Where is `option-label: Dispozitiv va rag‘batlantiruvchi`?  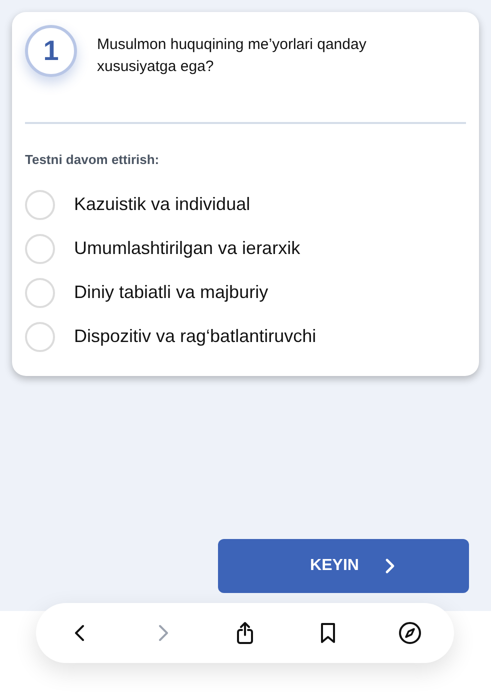
option-label: Dispozitiv va rag‘batlantiruvchi is located at coordinates (195, 336).